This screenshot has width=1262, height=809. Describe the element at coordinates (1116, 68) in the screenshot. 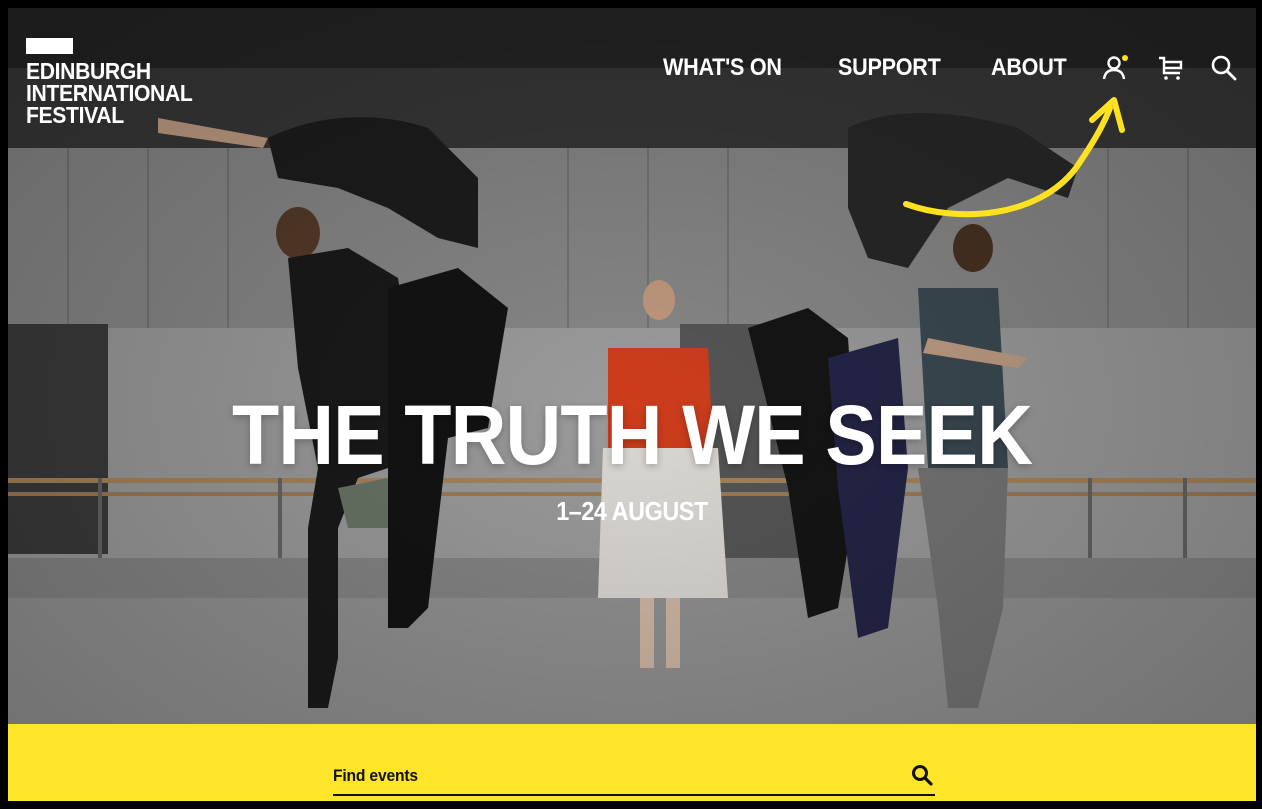

I see `account-icon` at that location.